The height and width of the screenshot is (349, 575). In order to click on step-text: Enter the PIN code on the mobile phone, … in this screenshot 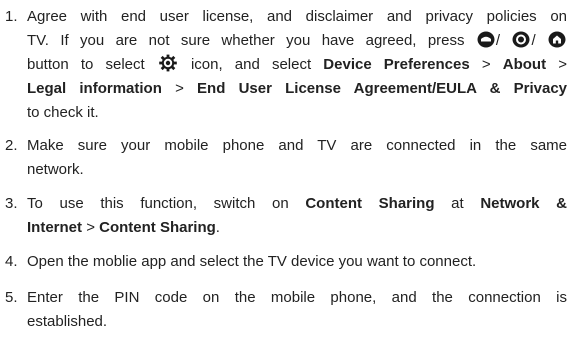, I will do `click(297, 310)`.